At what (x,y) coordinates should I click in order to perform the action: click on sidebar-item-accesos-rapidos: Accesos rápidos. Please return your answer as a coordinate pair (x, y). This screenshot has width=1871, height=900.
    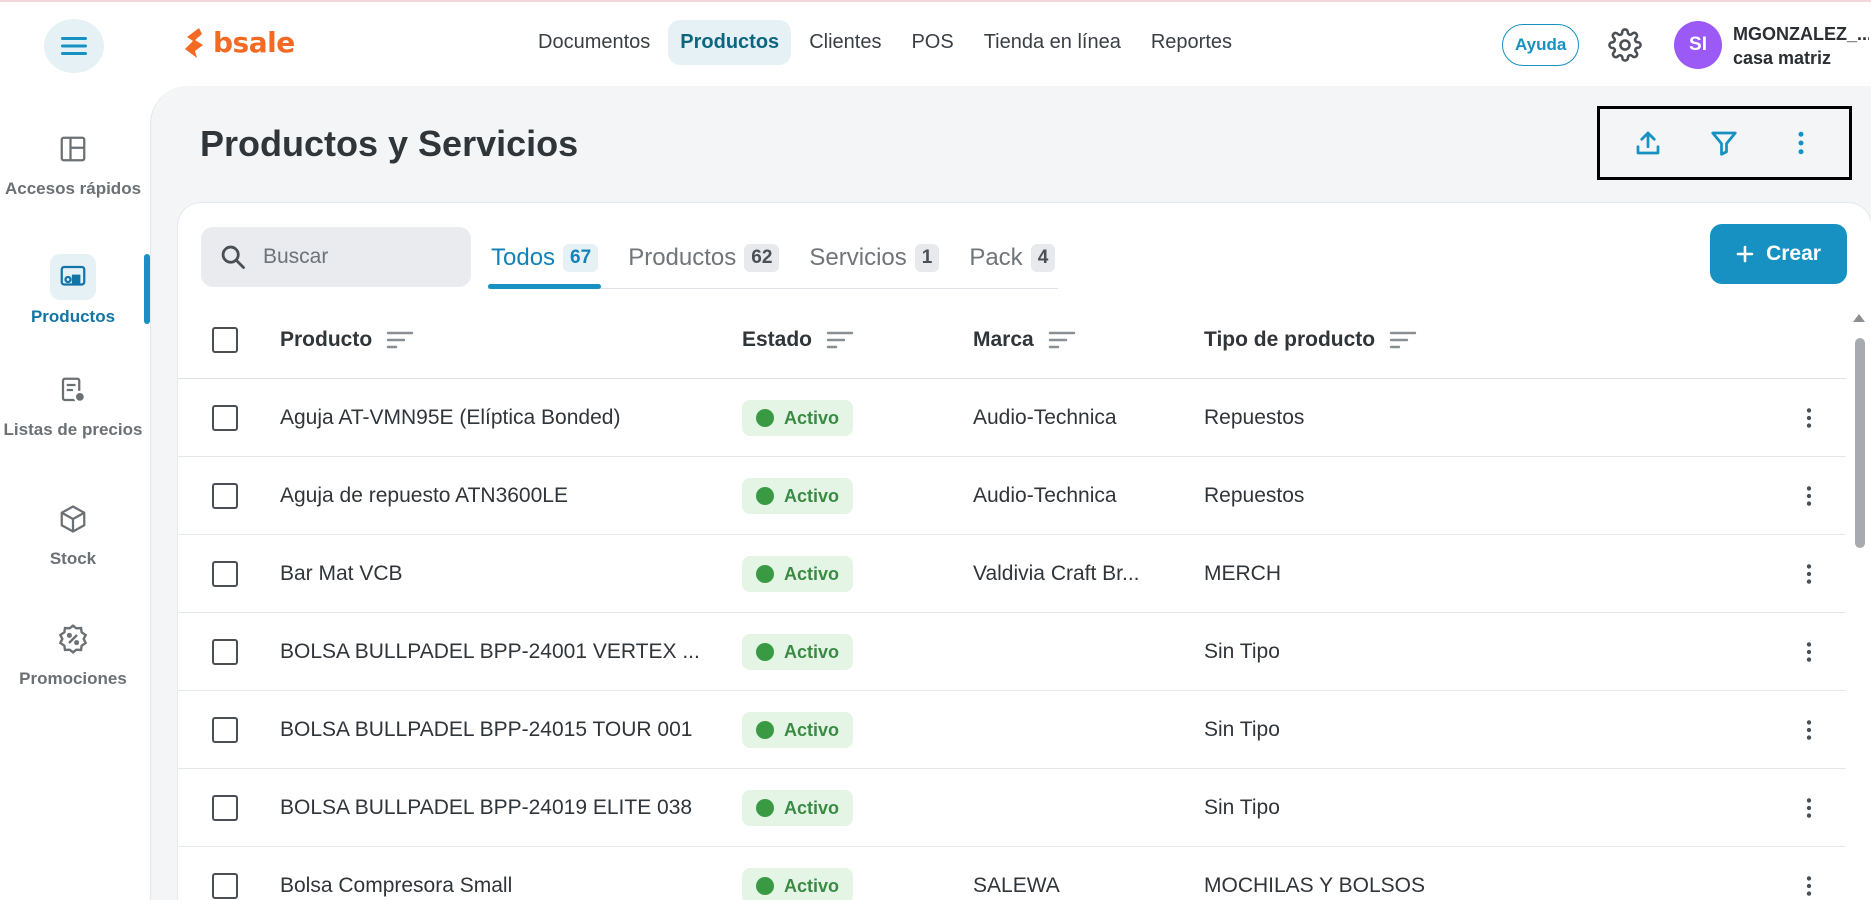
    Looking at the image, I should click on (73, 162).